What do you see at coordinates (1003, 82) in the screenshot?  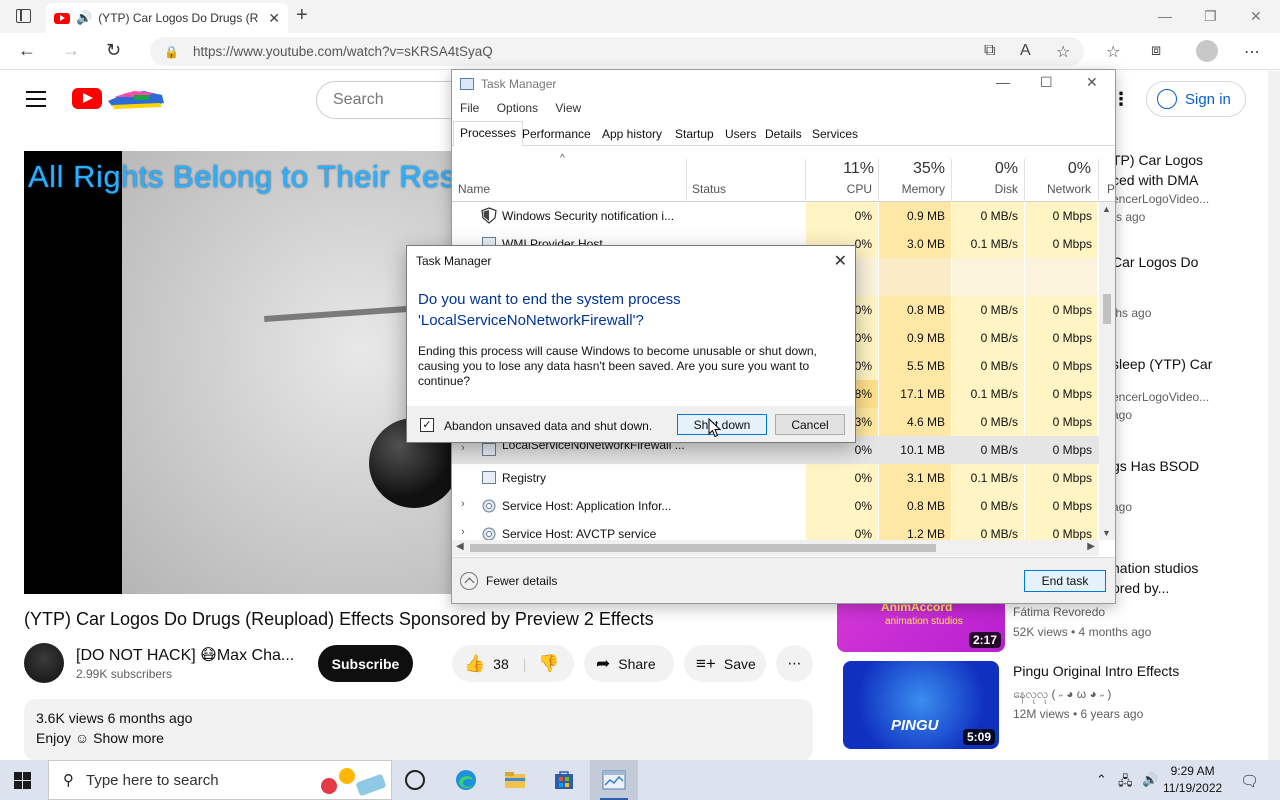 I see `tm-minimize-icon: —` at bounding box center [1003, 82].